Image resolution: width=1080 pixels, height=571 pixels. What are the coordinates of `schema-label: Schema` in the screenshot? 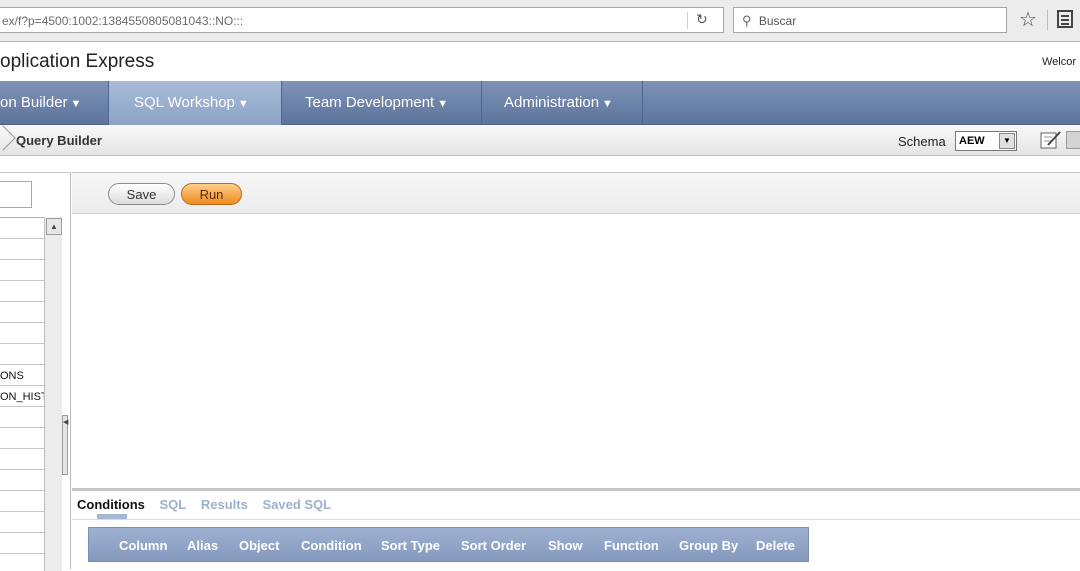 It's located at (922, 141).